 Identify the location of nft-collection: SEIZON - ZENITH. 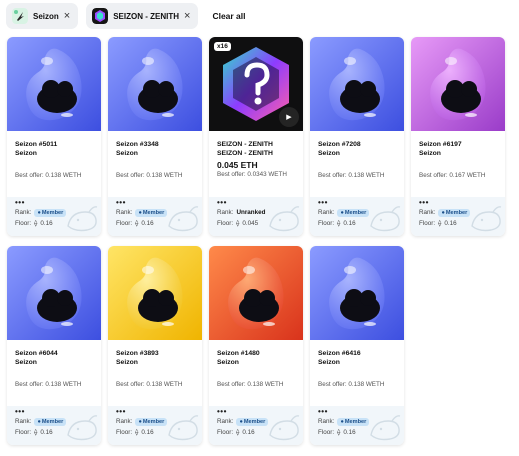
(245, 153).